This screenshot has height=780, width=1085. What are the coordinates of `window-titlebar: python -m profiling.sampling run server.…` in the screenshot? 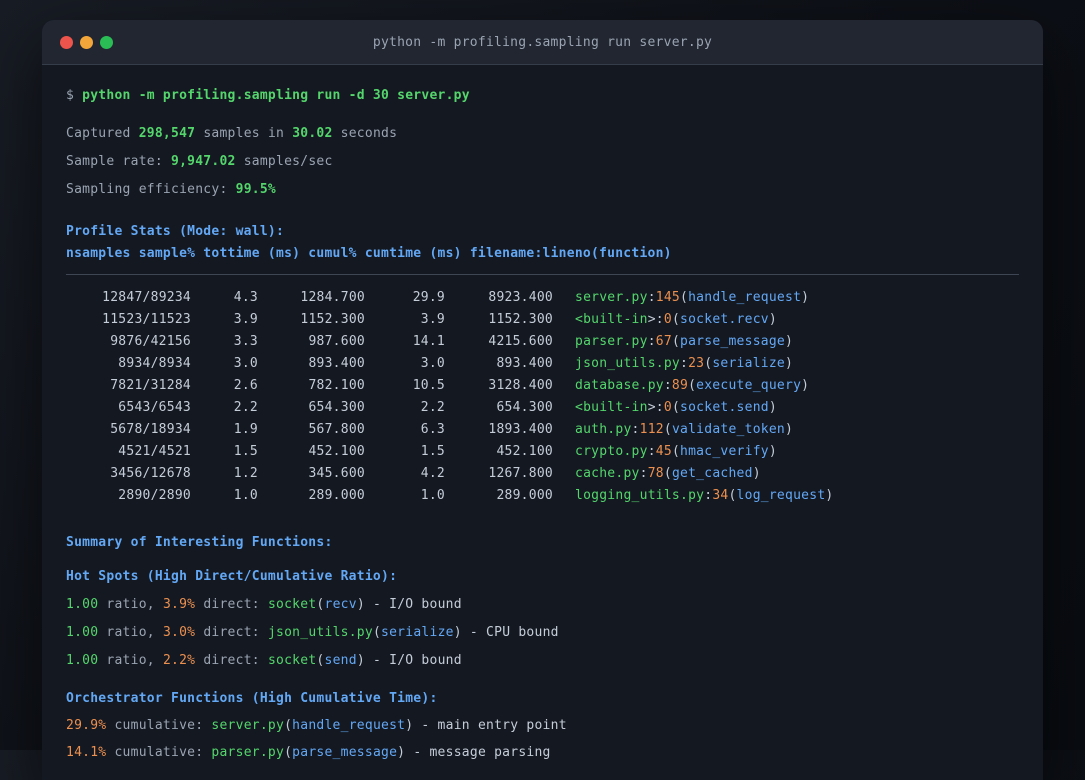 It's located at (542, 42).